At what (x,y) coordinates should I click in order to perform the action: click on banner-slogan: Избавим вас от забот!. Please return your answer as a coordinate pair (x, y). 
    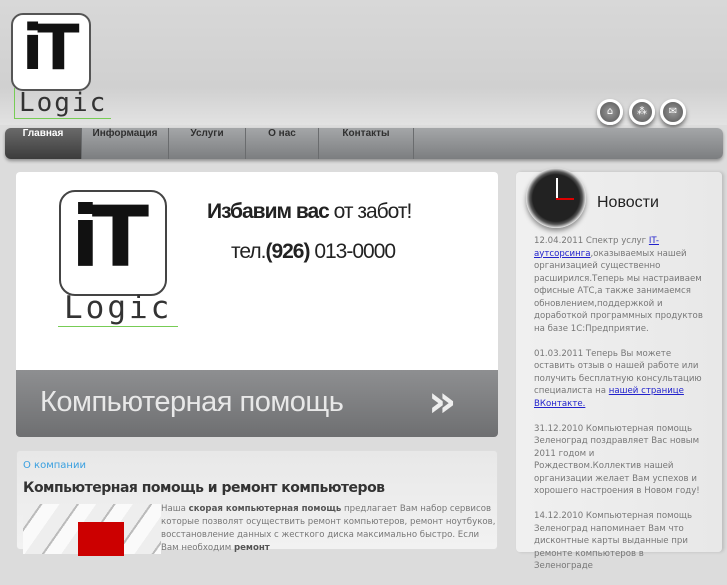
    Looking at the image, I should click on (310, 212).